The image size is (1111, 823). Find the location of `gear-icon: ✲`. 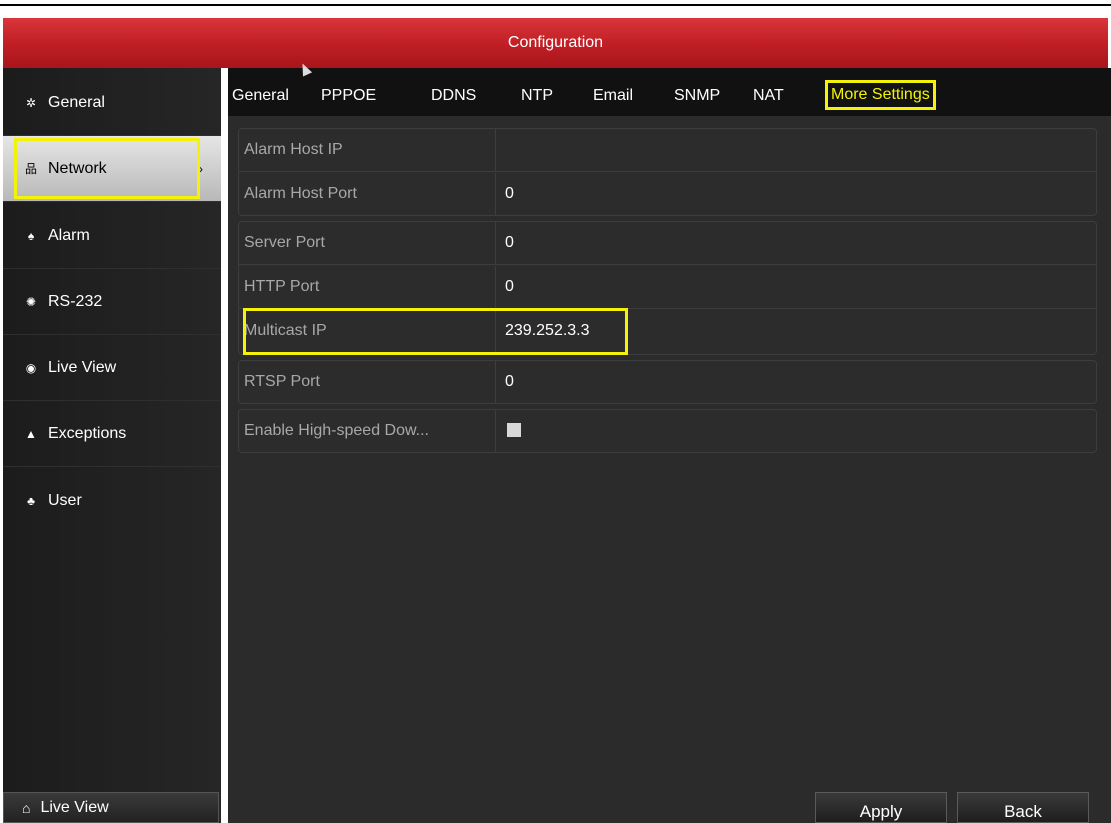

gear-icon: ✲ is located at coordinates (31, 103).